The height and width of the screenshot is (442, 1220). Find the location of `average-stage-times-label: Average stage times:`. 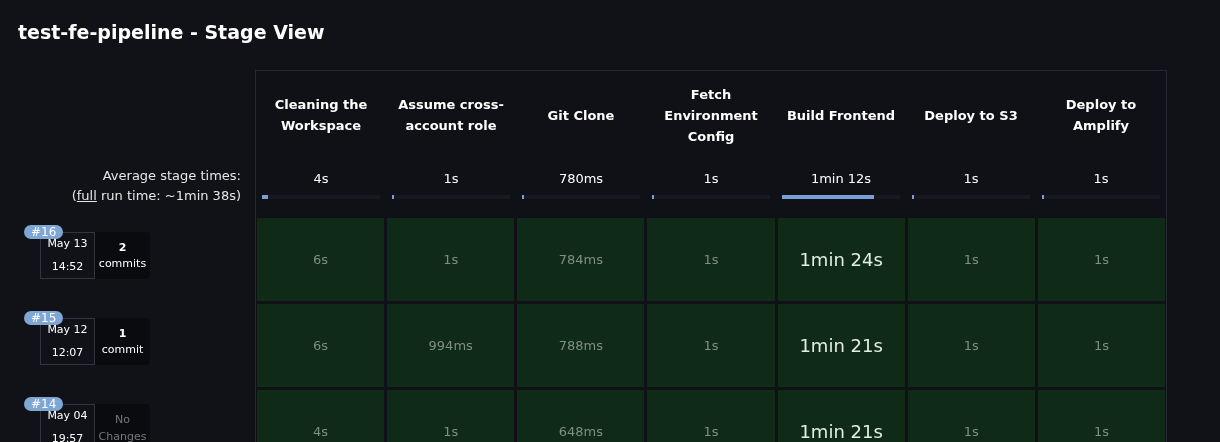

average-stage-times-label: Average stage times: is located at coordinates (171, 176).